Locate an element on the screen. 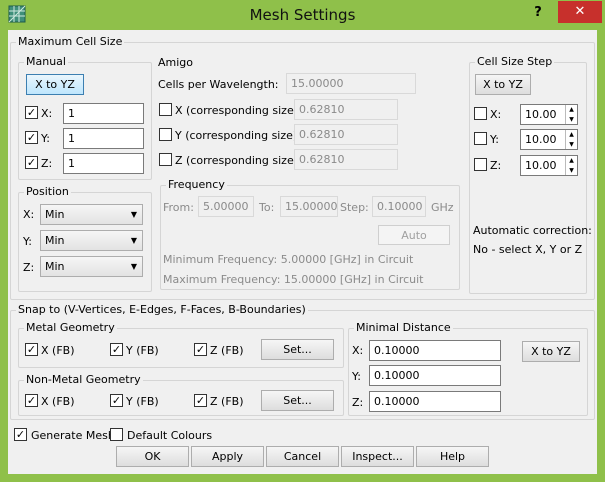 Image resolution: width=605 pixels, height=482 pixels. metal-geometry-label: Metal Geometry is located at coordinates (70, 327).